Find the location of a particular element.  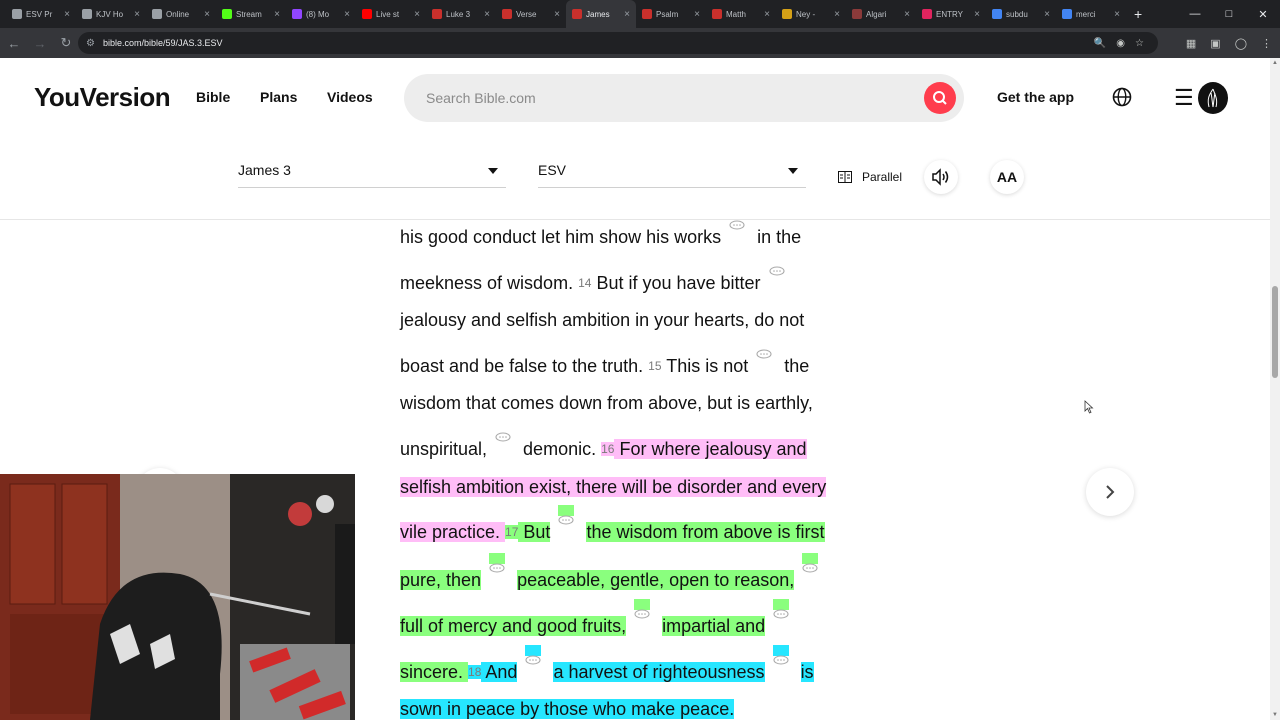

scrollbar-thumb is located at coordinates (1275, 332).